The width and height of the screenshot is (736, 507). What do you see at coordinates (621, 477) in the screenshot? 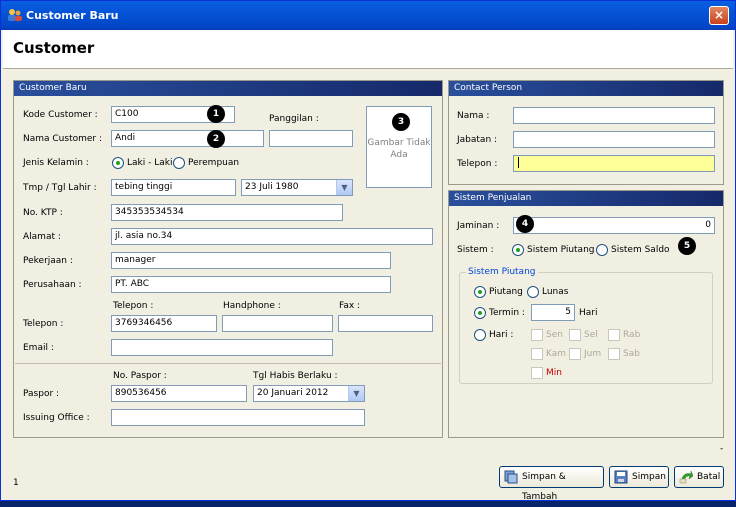
I see `floppy-disk-icon` at bounding box center [621, 477].